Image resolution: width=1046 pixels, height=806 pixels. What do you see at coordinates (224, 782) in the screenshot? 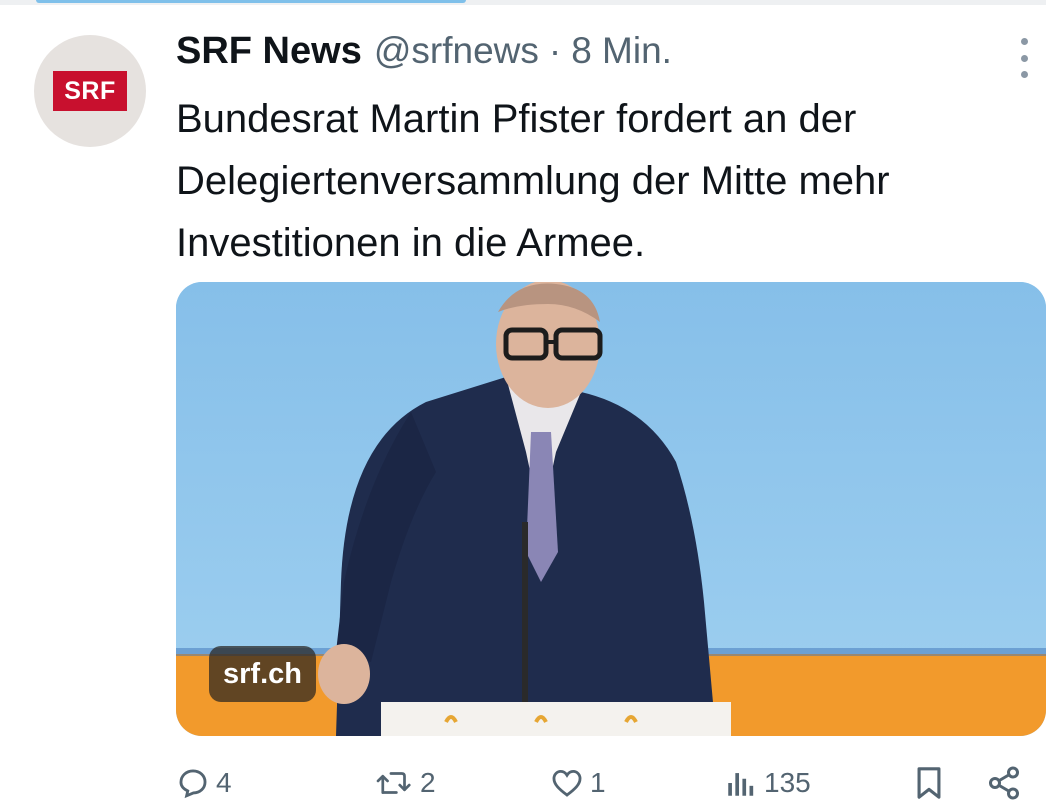
I see `reply-count: 4` at bounding box center [224, 782].